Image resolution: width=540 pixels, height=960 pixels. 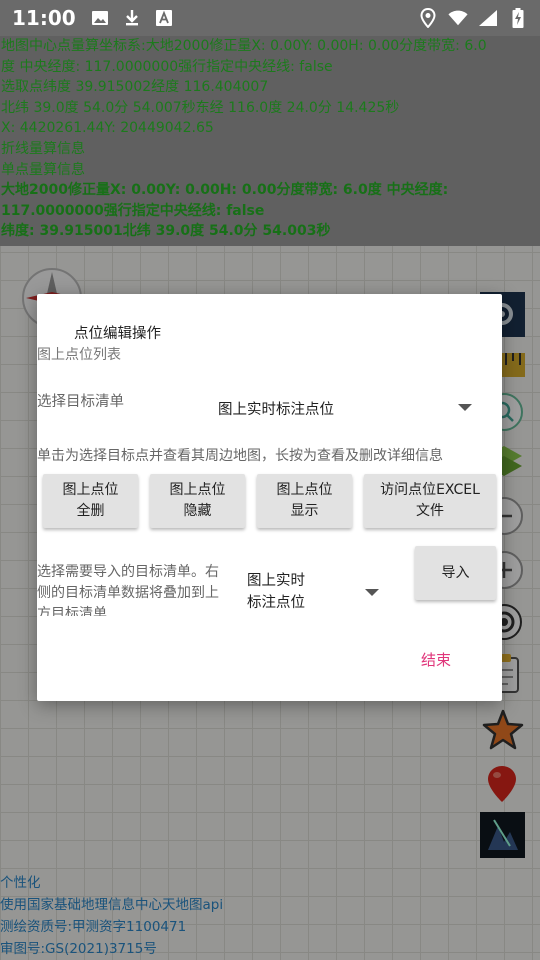 I want to click on font-a-icon, so click(x=164, y=18).